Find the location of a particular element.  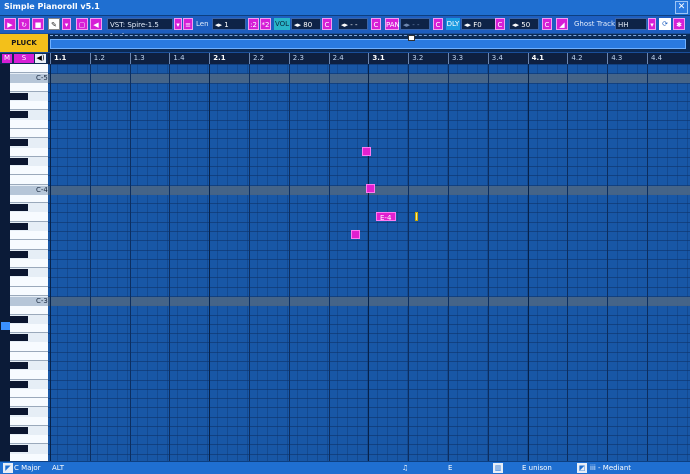

loop-icon: ↻ is located at coordinates (24, 24).